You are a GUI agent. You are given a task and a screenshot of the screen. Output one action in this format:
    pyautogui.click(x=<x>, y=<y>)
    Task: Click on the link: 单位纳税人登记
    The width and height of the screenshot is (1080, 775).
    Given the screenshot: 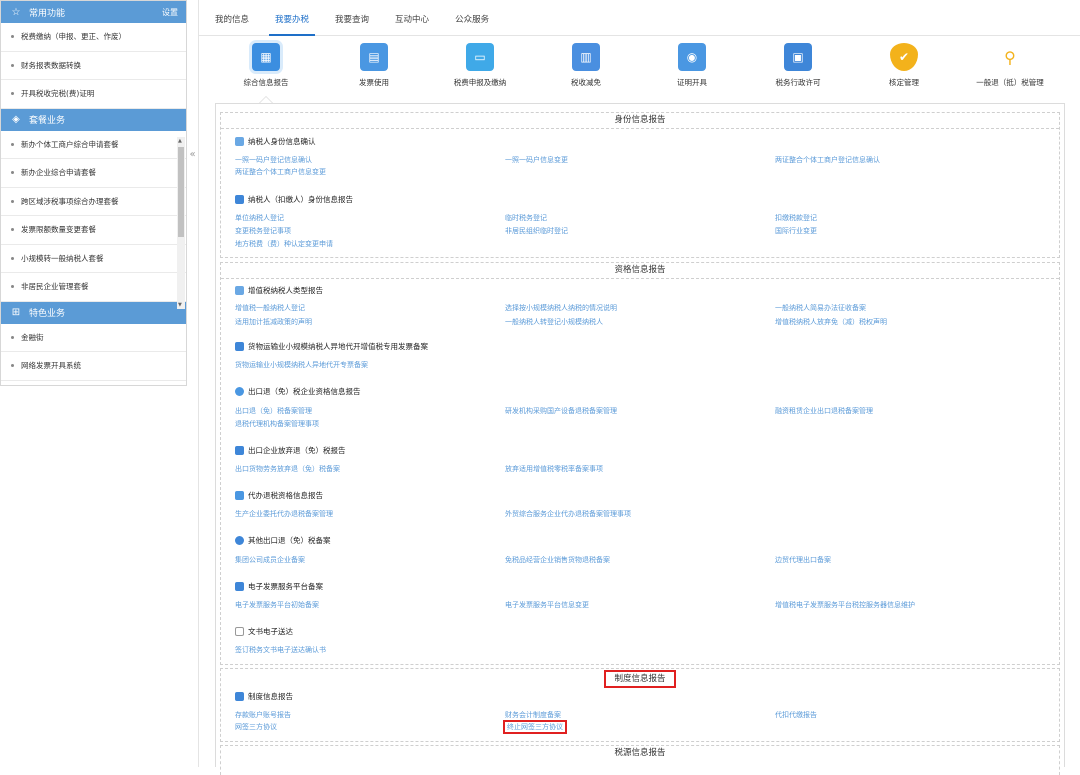 What is the action you would take?
    pyautogui.click(x=259, y=218)
    